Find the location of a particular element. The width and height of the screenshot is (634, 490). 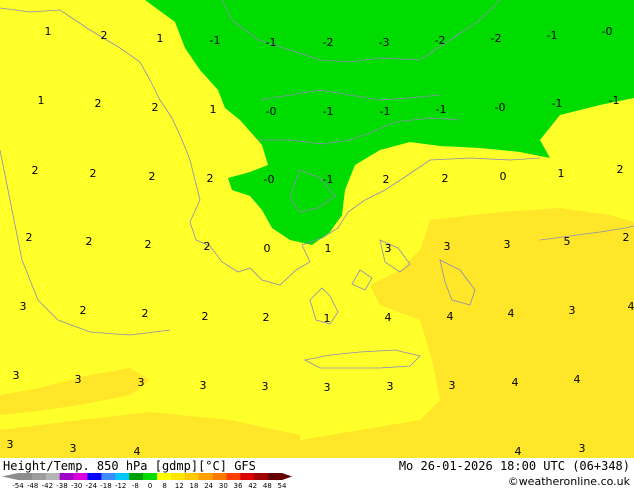

colorbar-tick-label: -42 is located at coordinates (47, 486).